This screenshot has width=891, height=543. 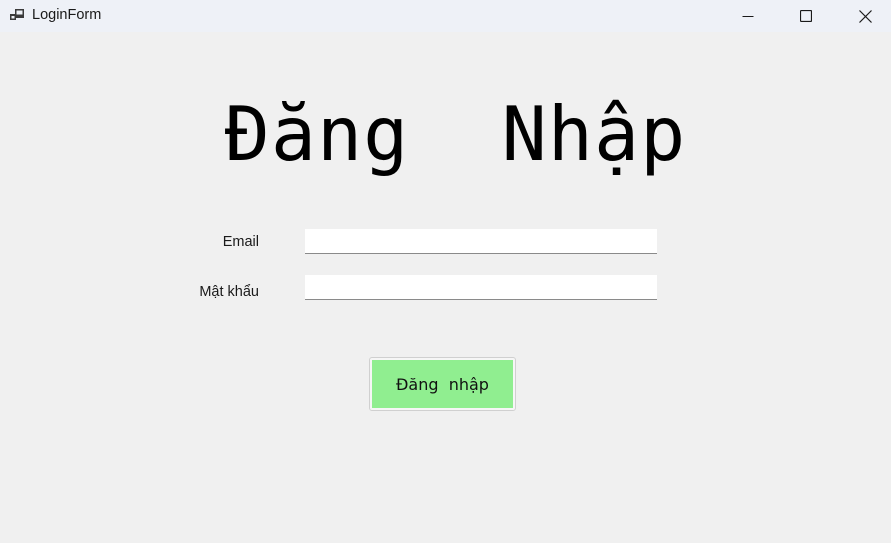 What do you see at coordinates (445, 16) in the screenshot?
I see `title-bar: LoginForm` at bounding box center [445, 16].